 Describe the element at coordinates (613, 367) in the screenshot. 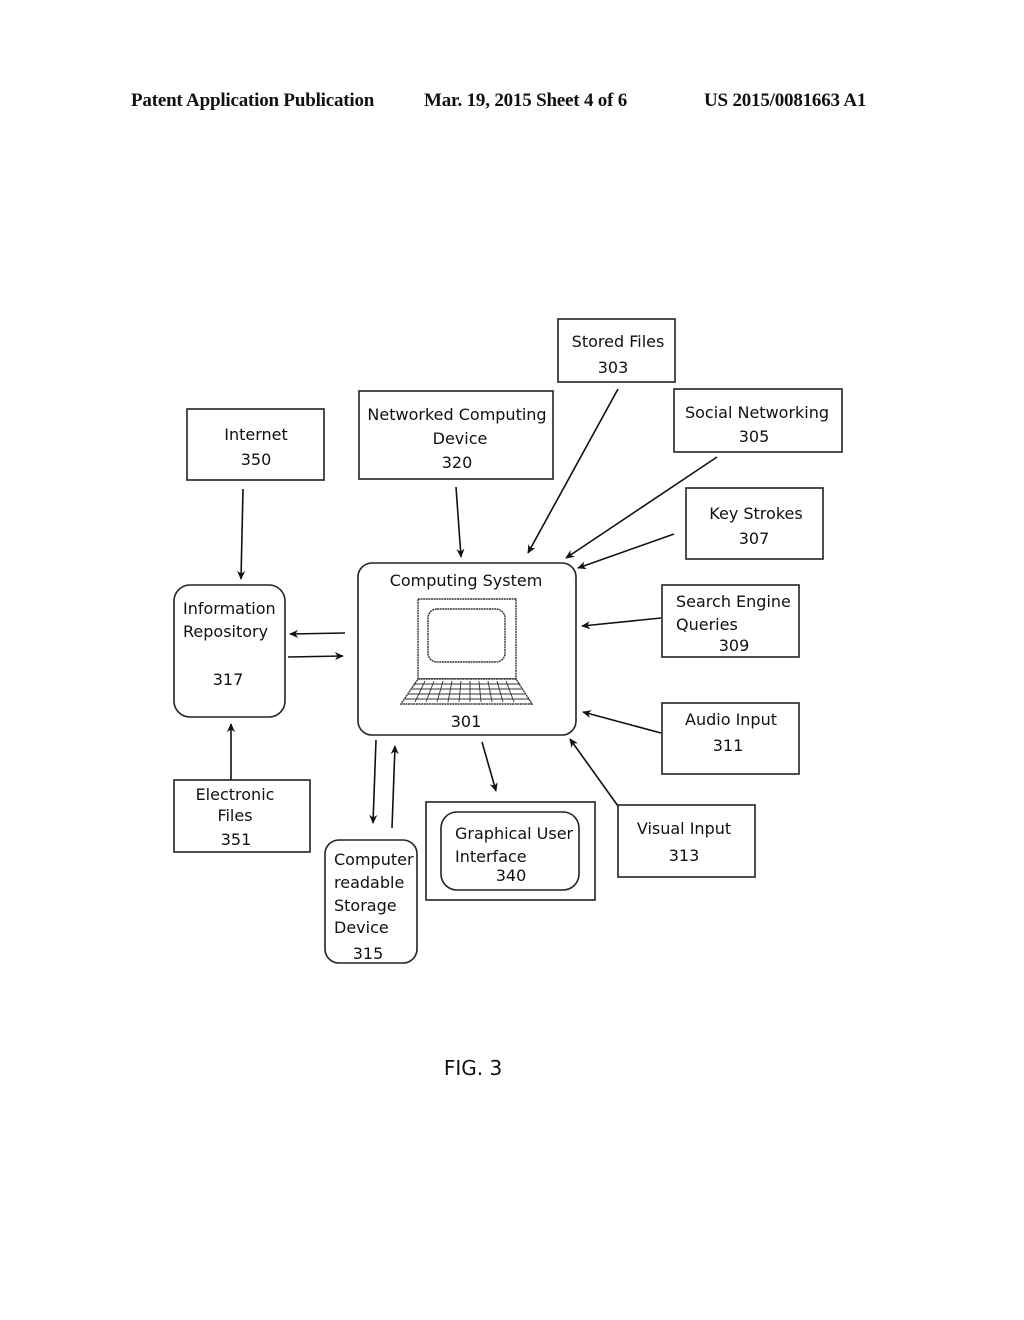

I see `node-stored-files-ref-number: 303` at that location.